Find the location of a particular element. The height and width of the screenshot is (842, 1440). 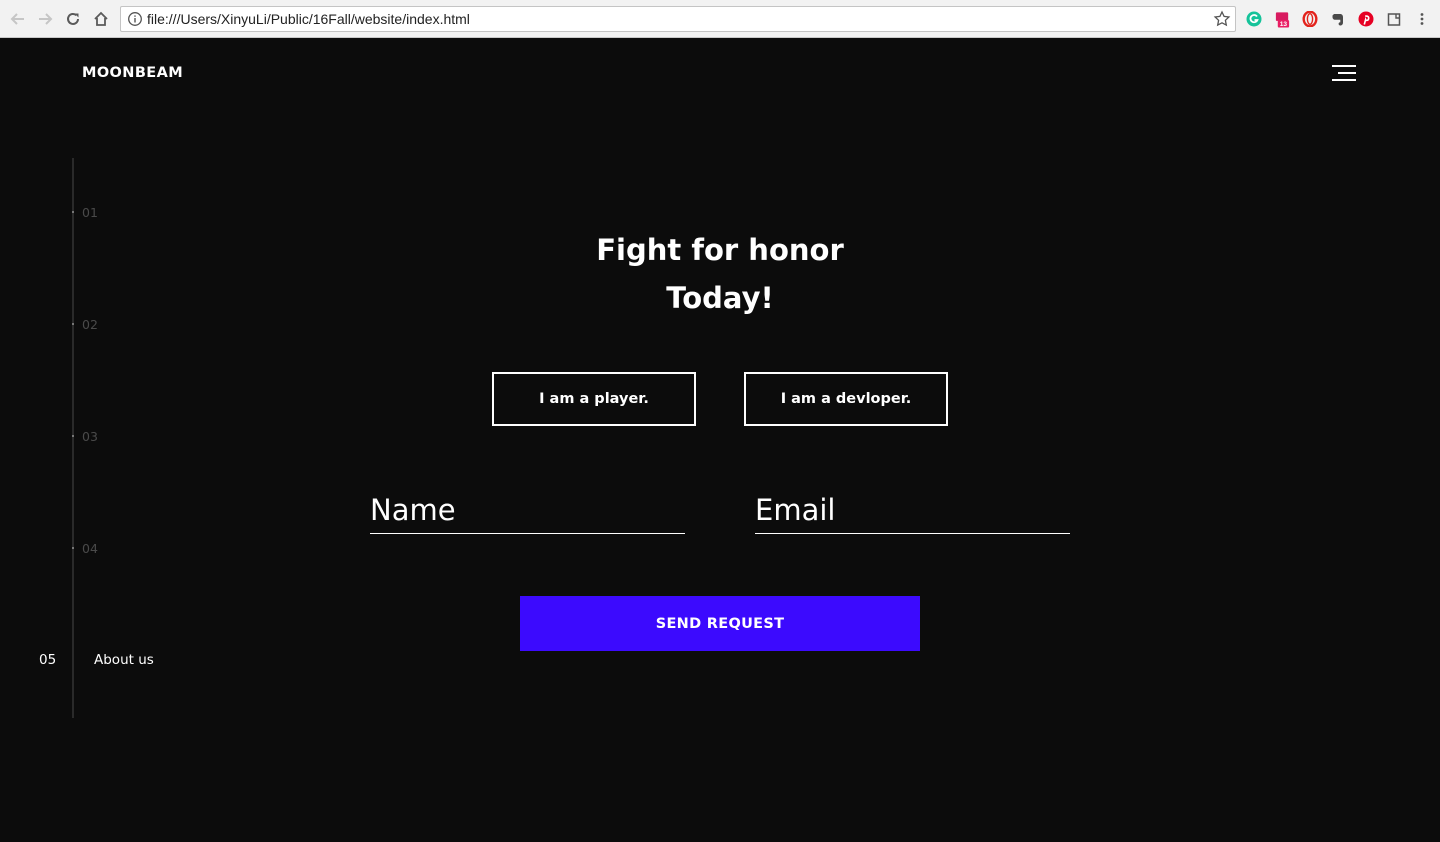

name-input is located at coordinates (527, 510).